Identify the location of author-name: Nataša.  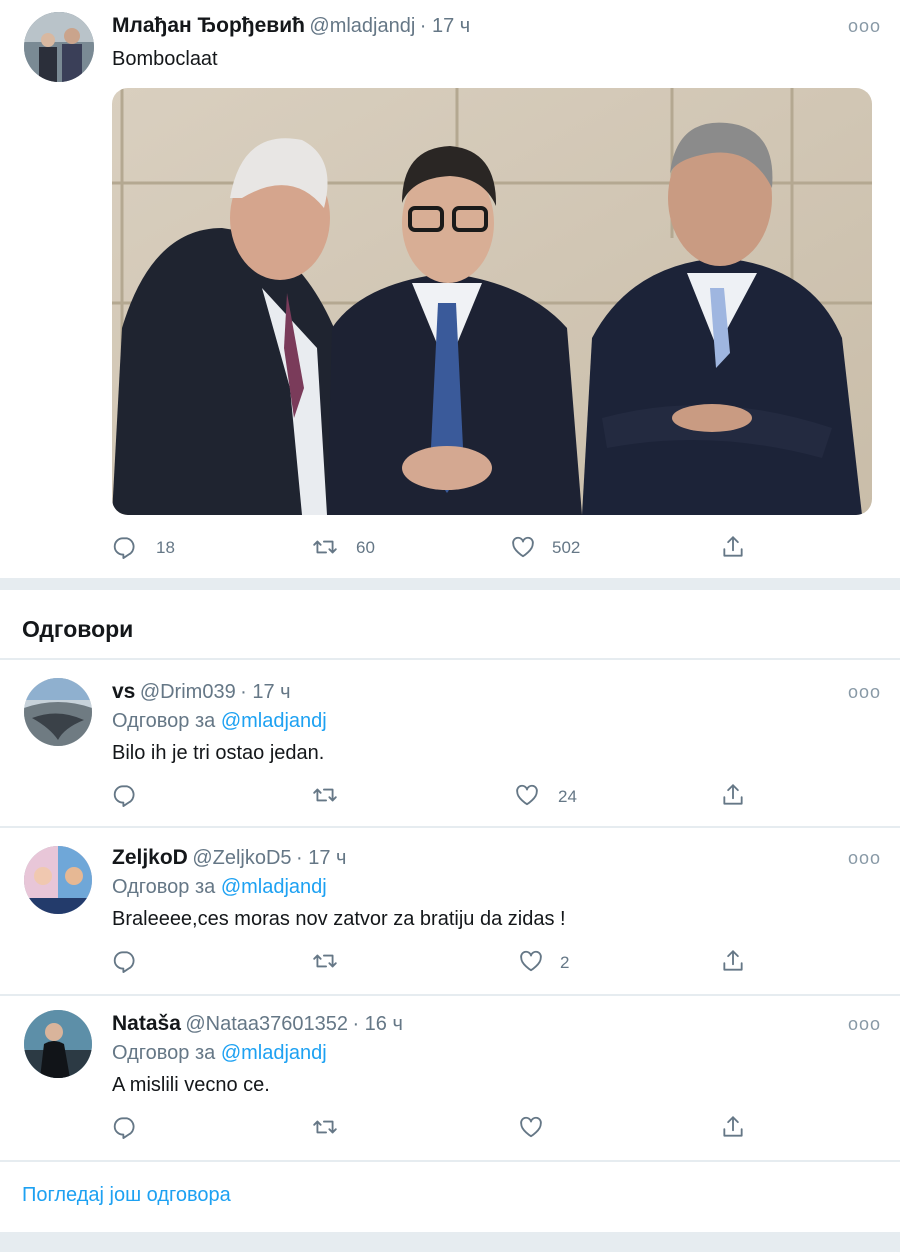
(146, 1023).